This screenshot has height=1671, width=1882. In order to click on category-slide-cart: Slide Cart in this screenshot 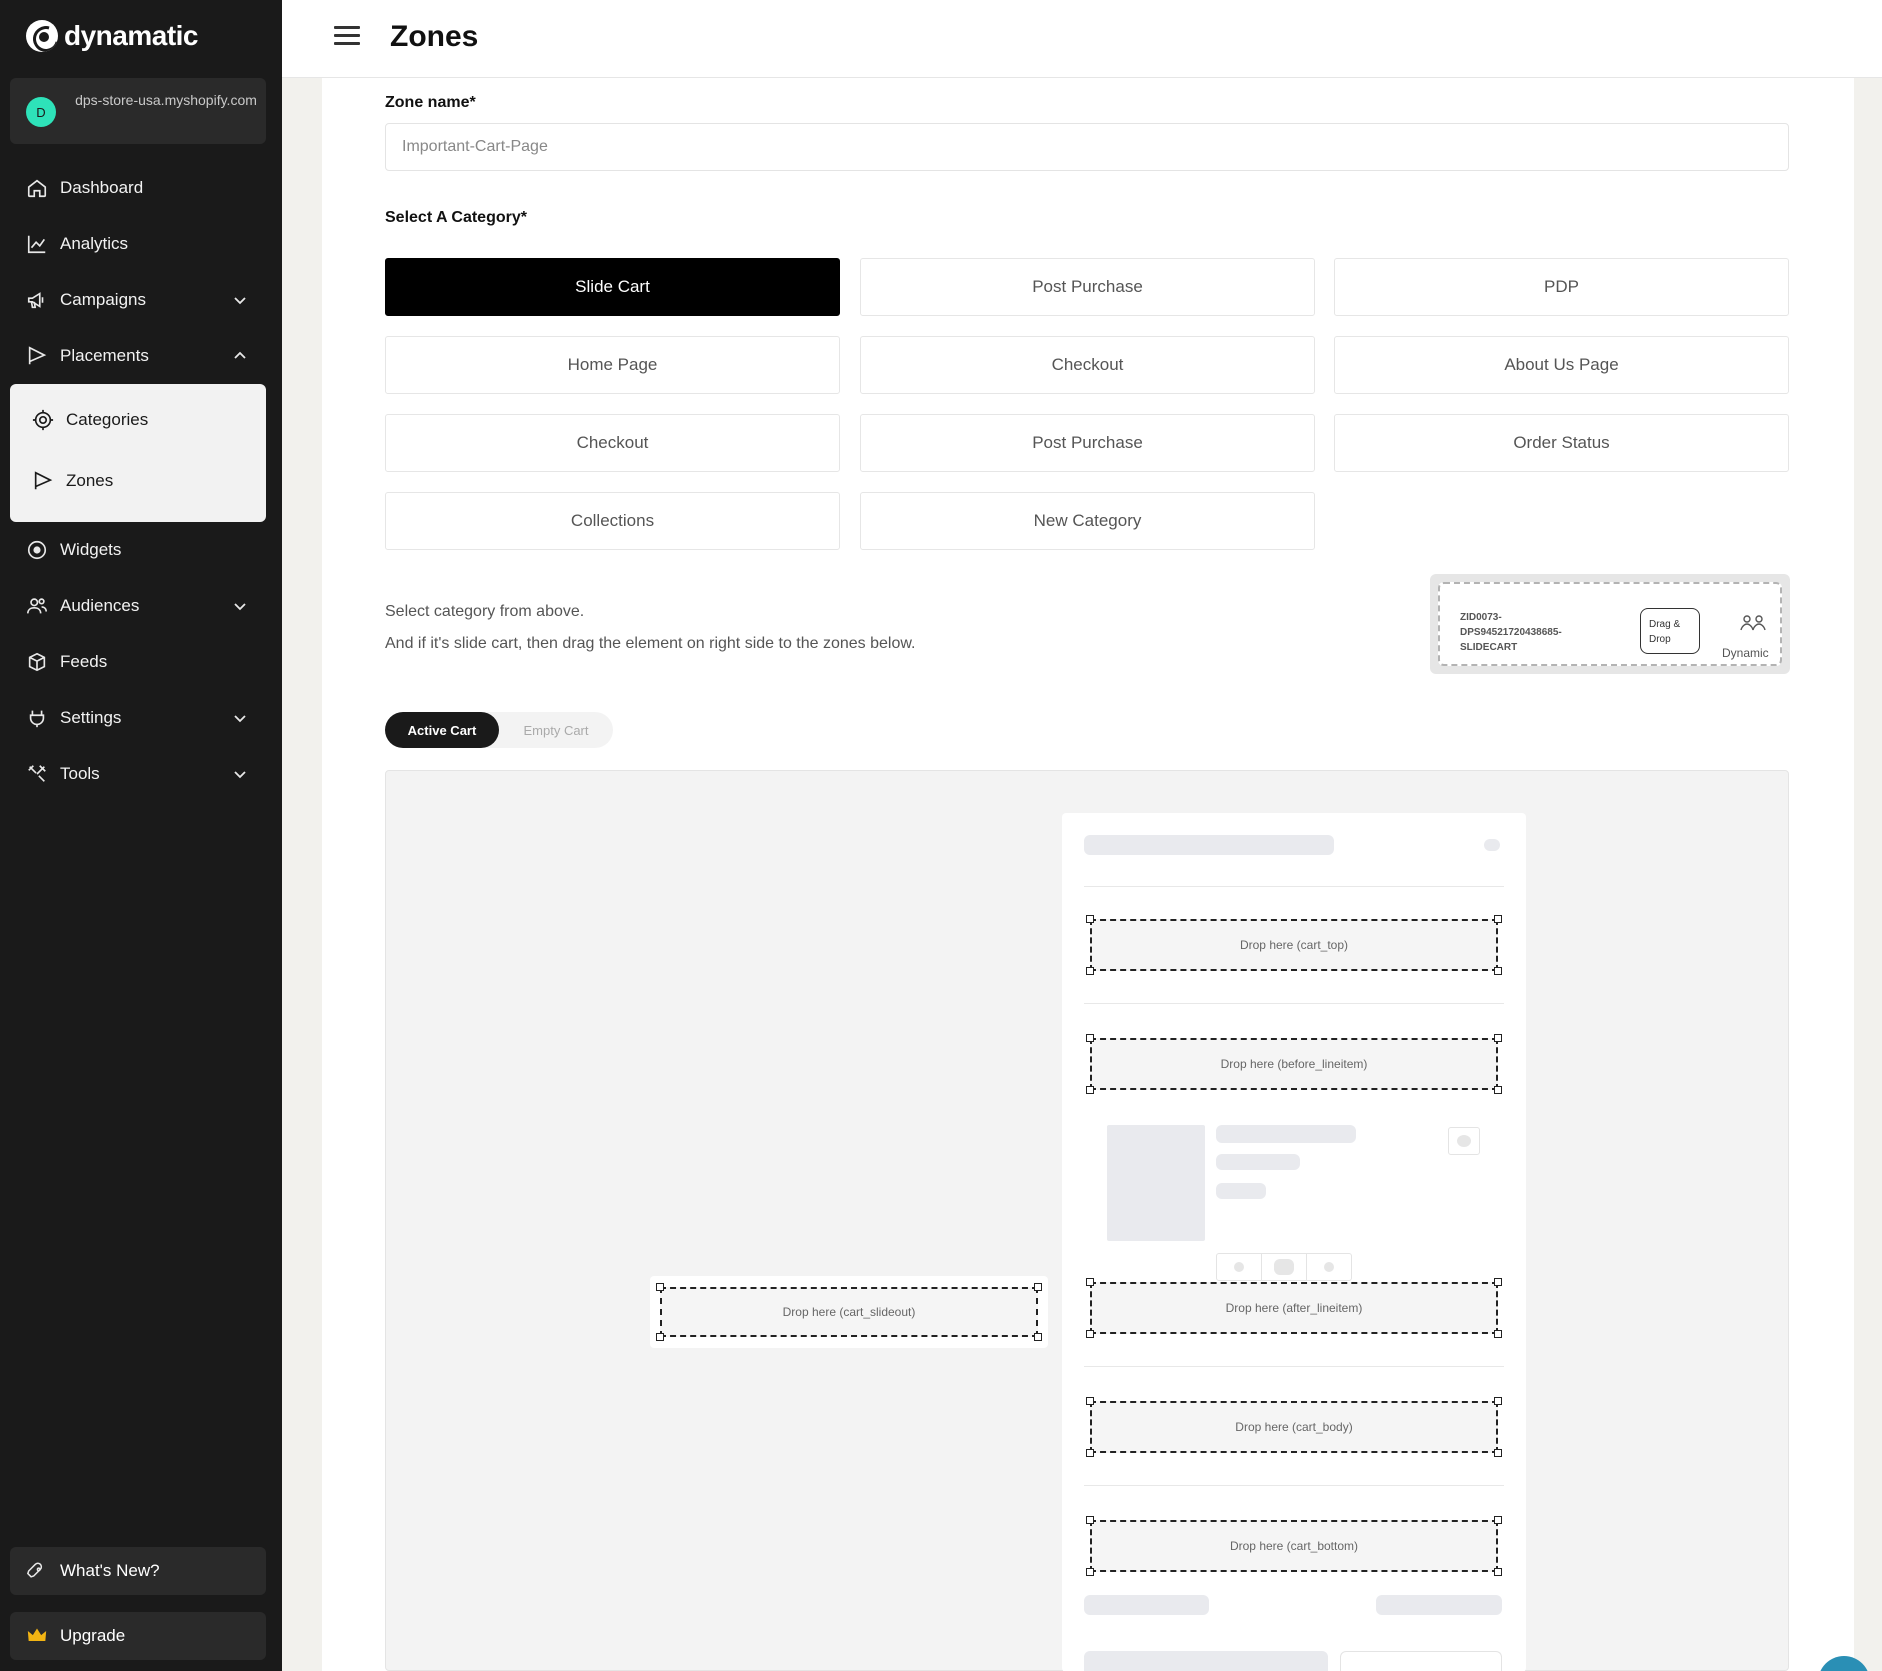, I will do `click(612, 287)`.